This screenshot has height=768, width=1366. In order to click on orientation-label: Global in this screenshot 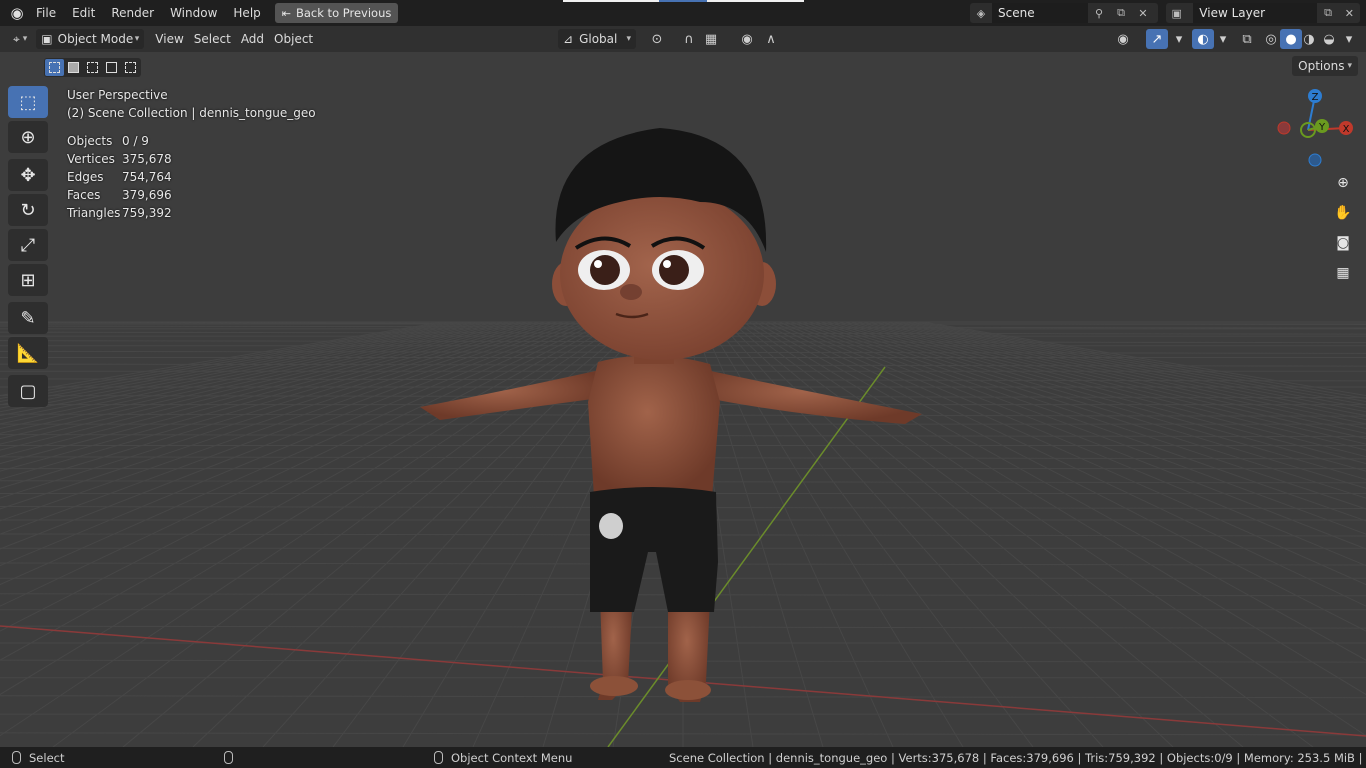, I will do `click(598, 39)`.